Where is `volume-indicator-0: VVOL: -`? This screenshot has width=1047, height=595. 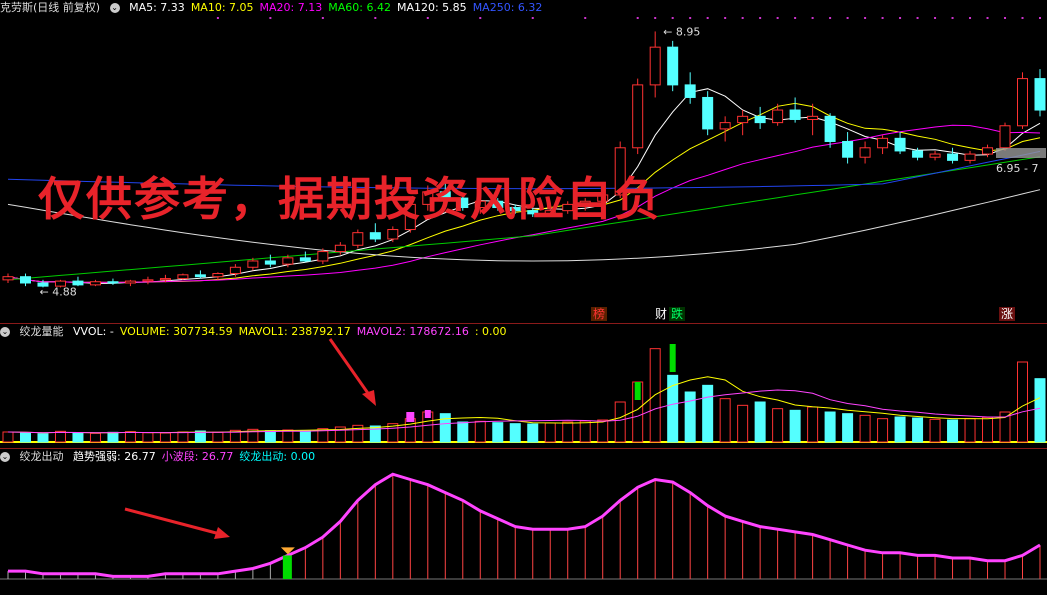
volume-indicator-0: VVOL: - is located at coordinates (93, 331).